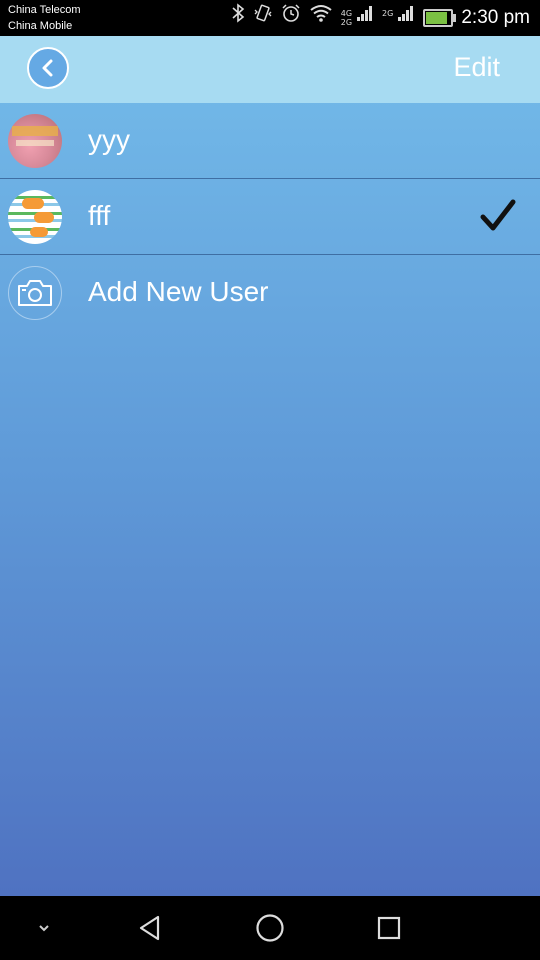 The height and width of the screenshot is (960, 540). What do you see at coordinates (44, 928) in the screenshot?
I see `chevron-down-icon` at bounding box center [44, 928].